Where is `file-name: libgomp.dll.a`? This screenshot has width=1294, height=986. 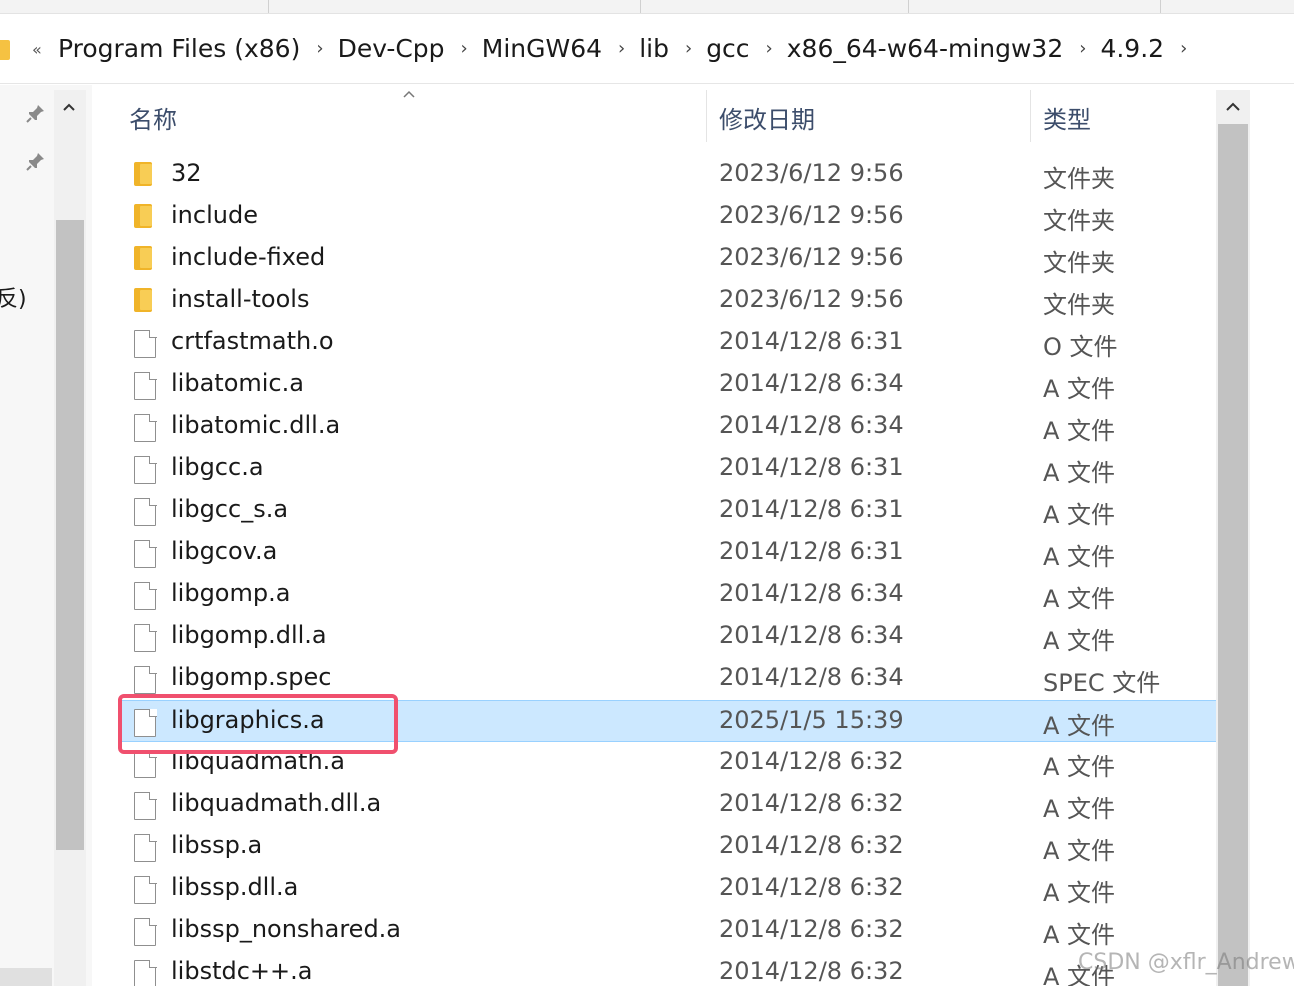 file-name: libgomp.dll.a is located at coordinates (249, 635).